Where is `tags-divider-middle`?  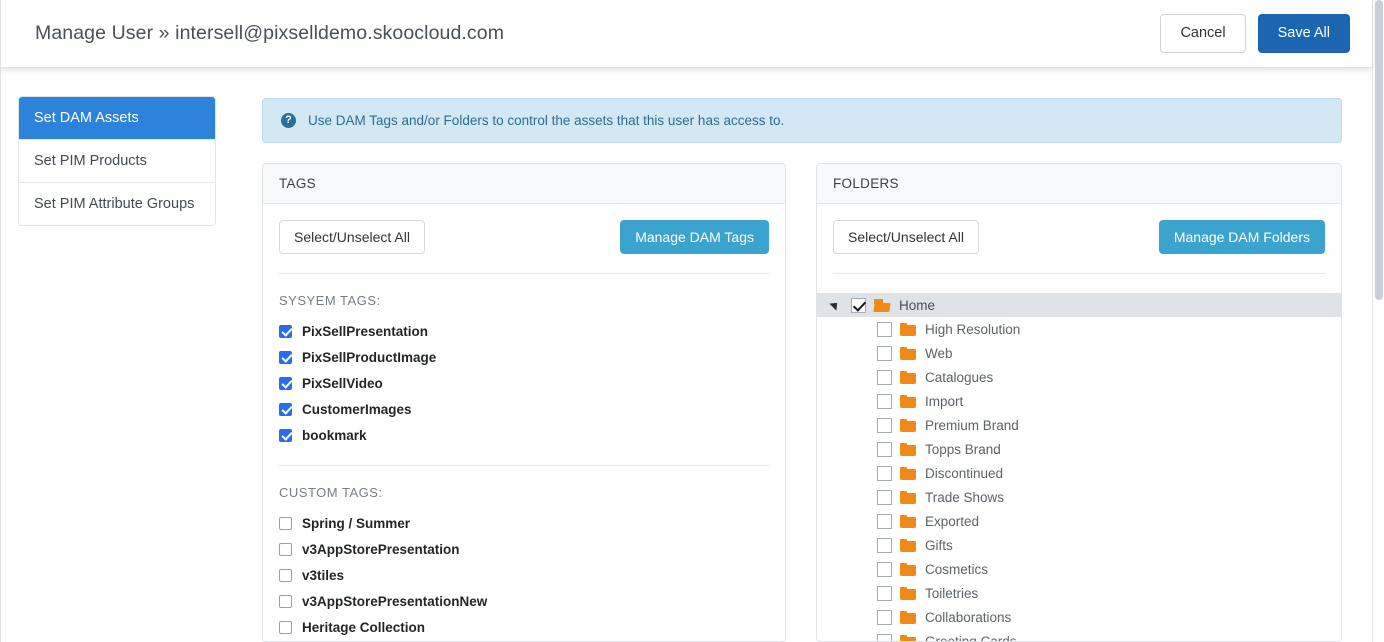 tags-divider-middle is located at coordinates (524, 465).